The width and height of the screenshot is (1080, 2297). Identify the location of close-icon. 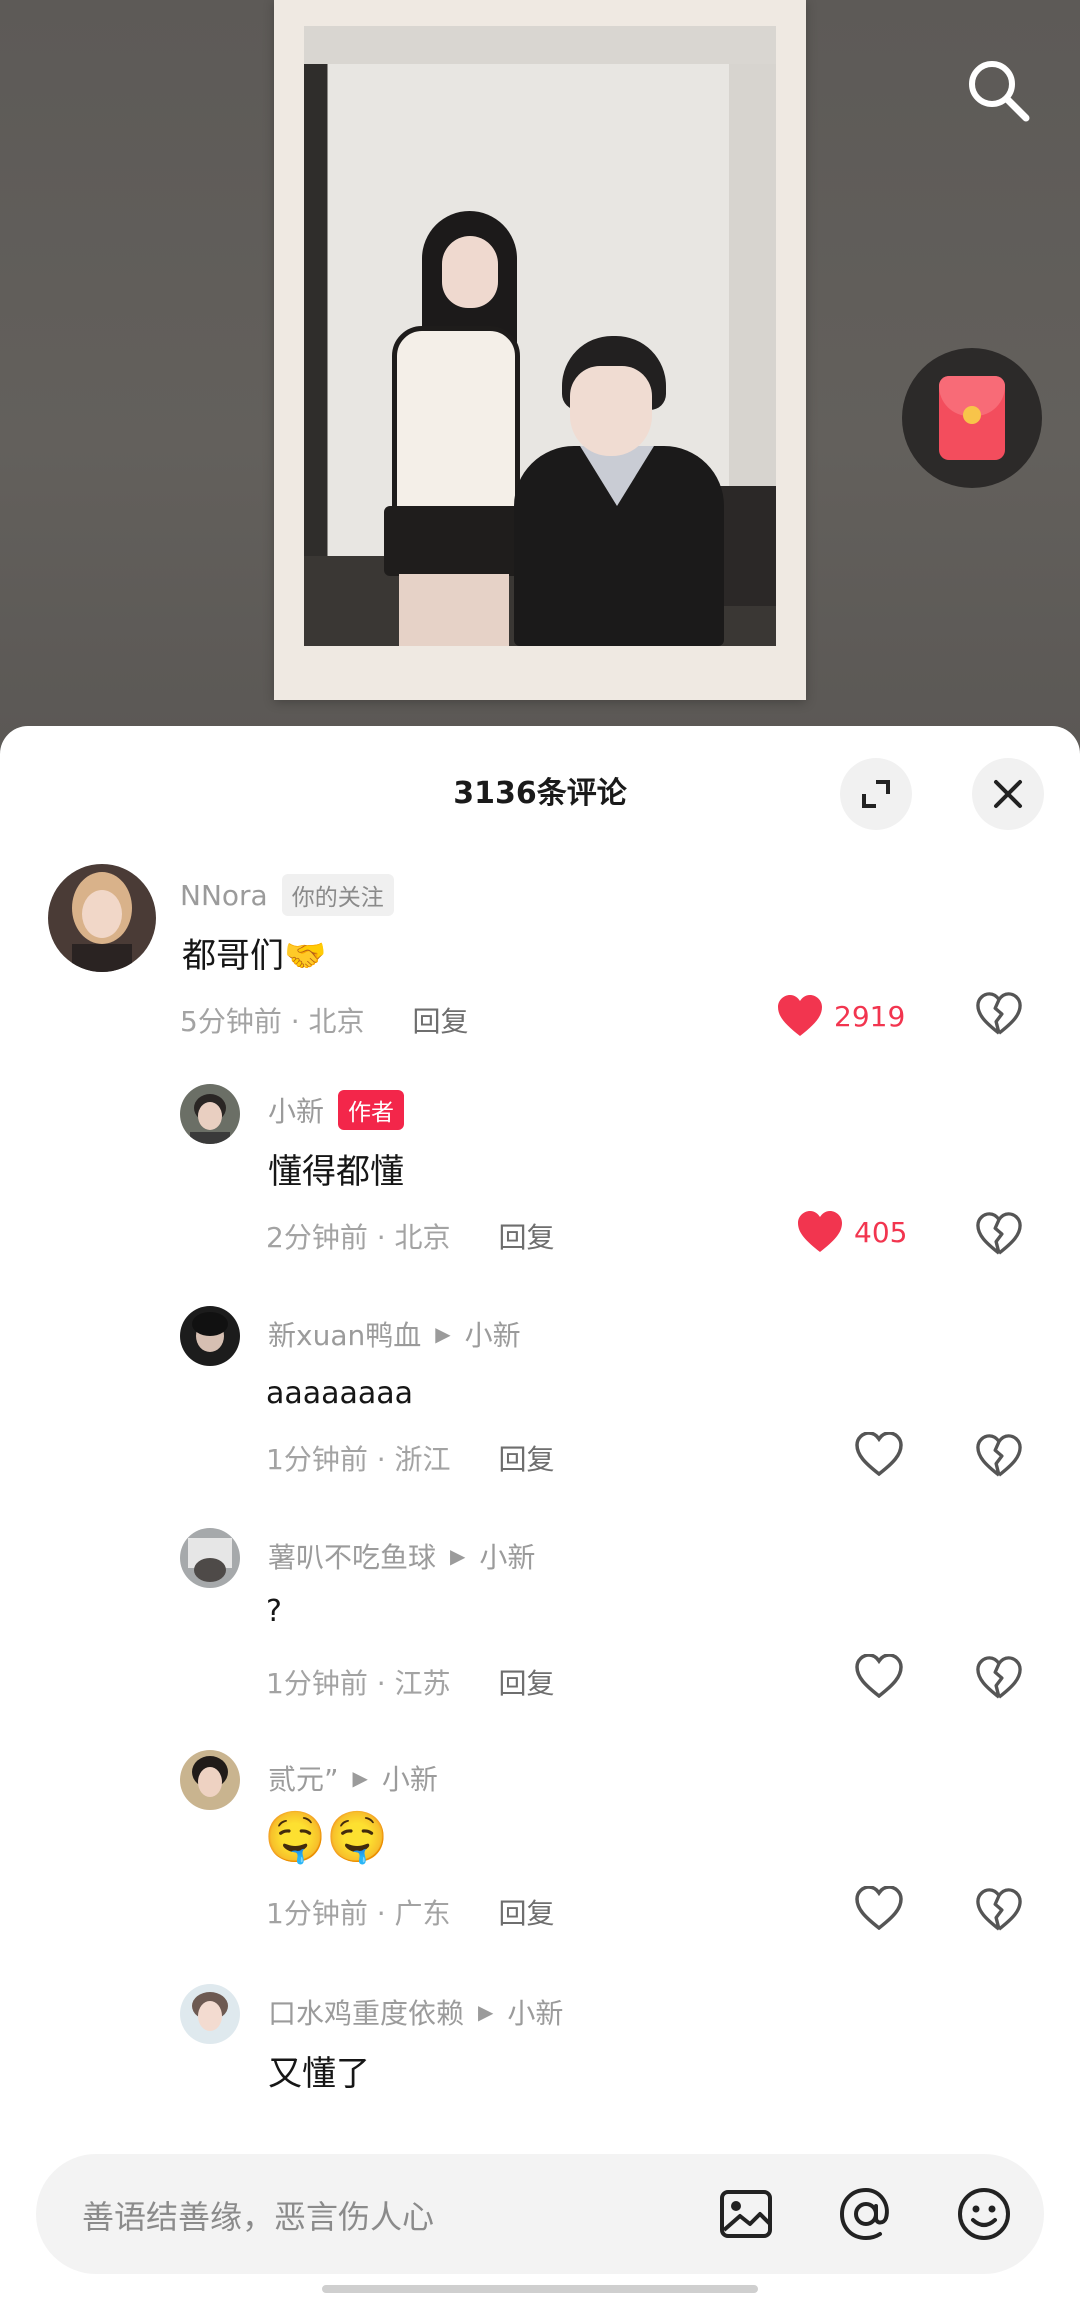
(1008, 794).